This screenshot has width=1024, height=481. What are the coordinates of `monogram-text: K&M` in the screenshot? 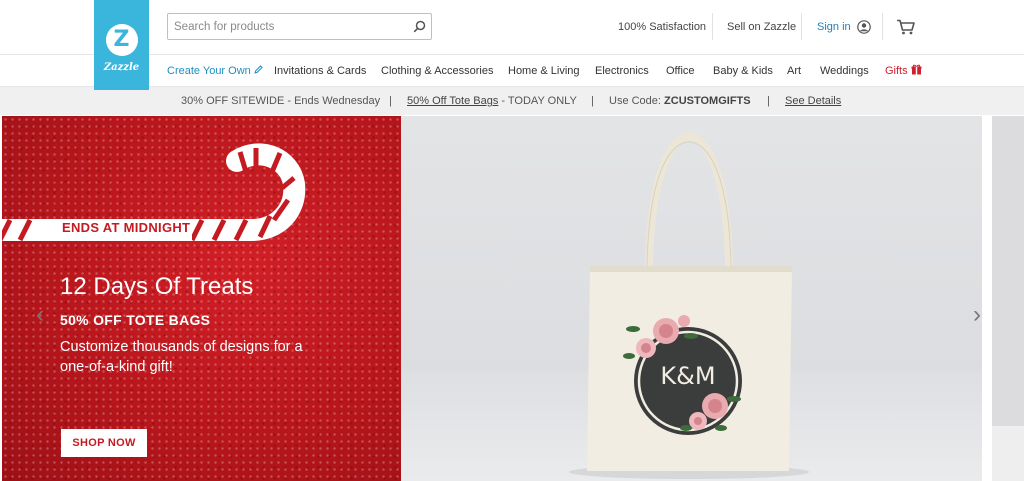 It's located at (688, 376).